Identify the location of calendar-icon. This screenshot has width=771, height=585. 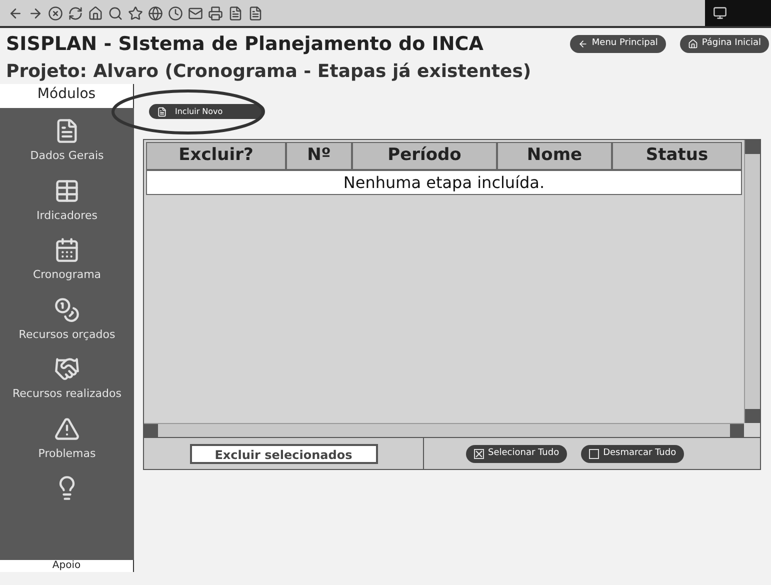
(67, 250).